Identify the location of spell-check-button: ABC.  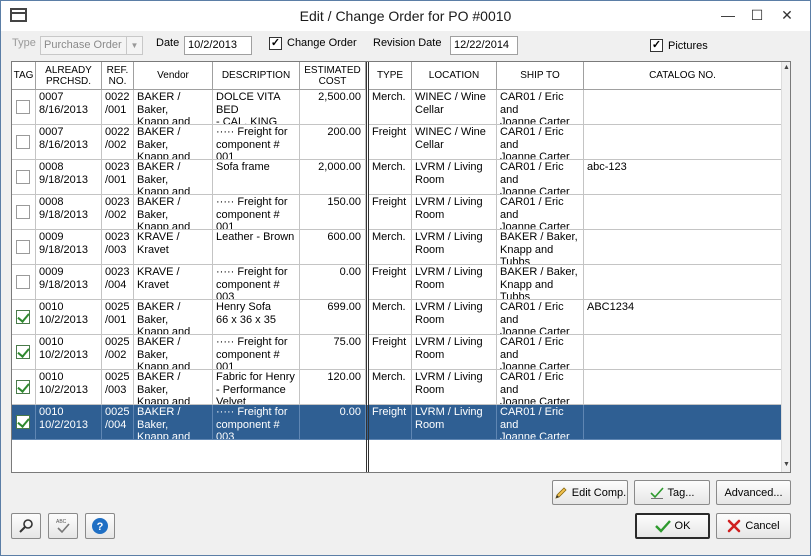
(63, 526).